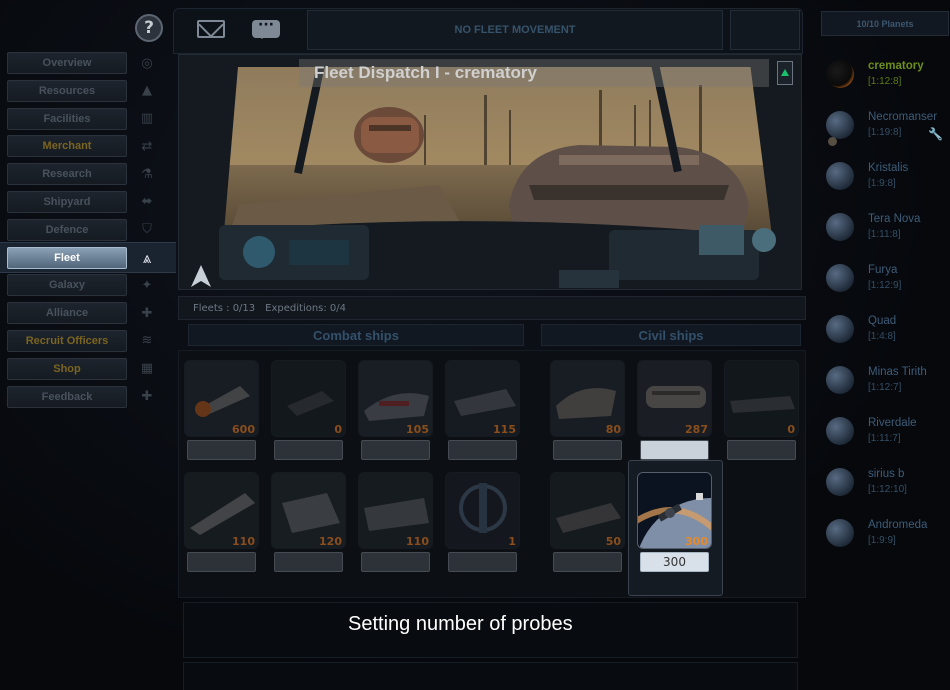 The width and height of the screenshot is (950, 690). Describe the element at coordinates (147, 202) in the screenshot. I see `shipyard-icon: ⬌` at that location.